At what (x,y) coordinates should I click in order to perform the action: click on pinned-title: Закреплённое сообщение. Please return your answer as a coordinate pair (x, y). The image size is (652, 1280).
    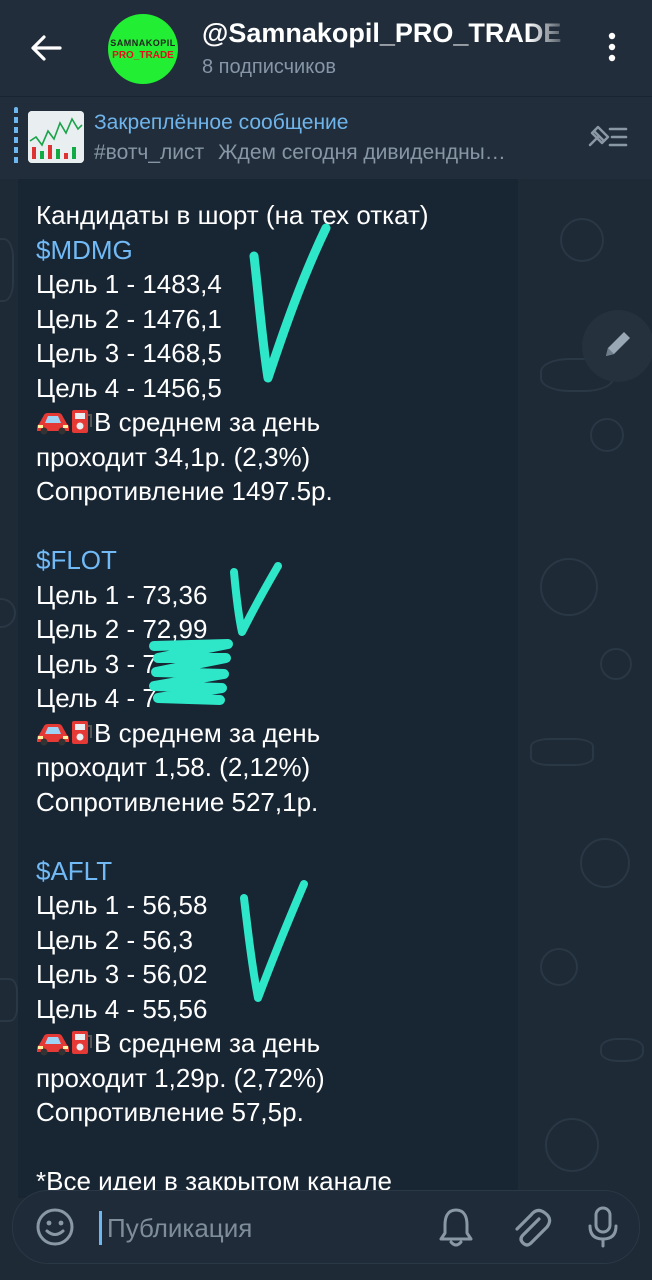
    Looking at the image, I should click on (221, 122).